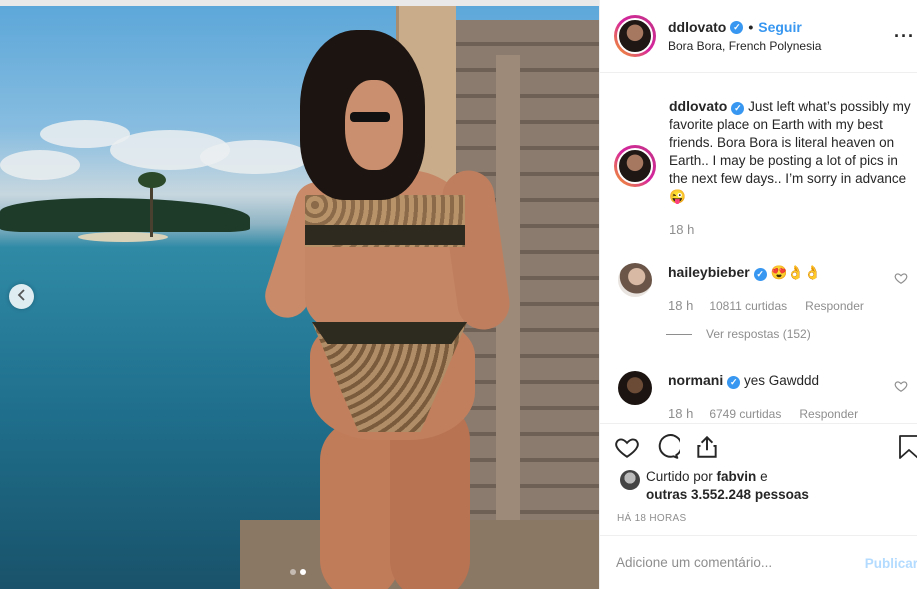 The height and width of the screenshot is (589, 917). Describe the element at coordinates (745, 414) in the screenshot. I see `comment-likes: 6749 curtidas` at that location.